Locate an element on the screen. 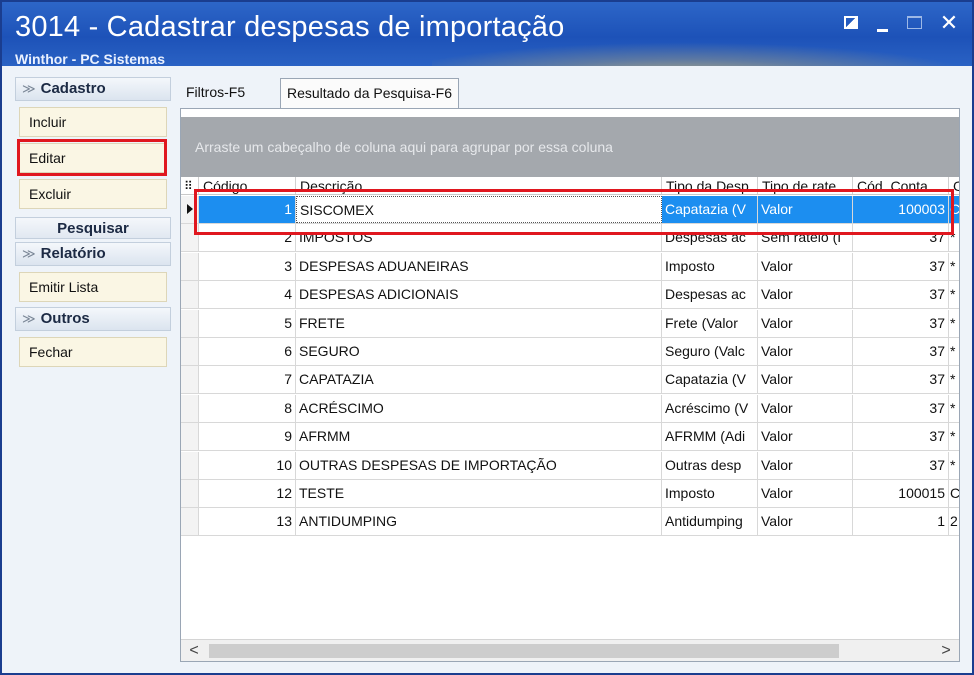 The width and height of the screenshot is (974, 675). cell-codigo: 12 is located at coordinates (247, 493).